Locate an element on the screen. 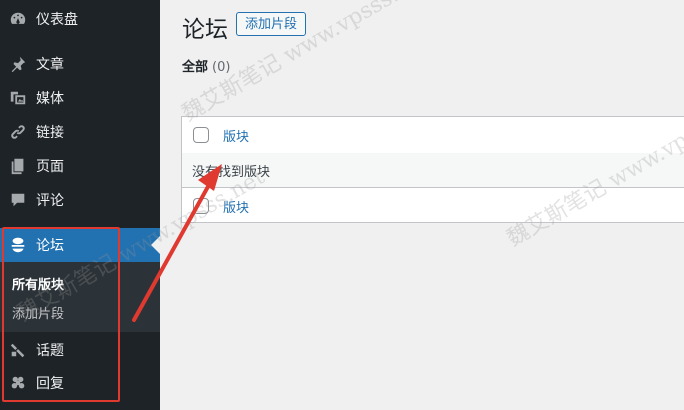 This screenshot has width=684, height=410. sidebar-item-pages: 页面 is located at coordinates (80, 166).